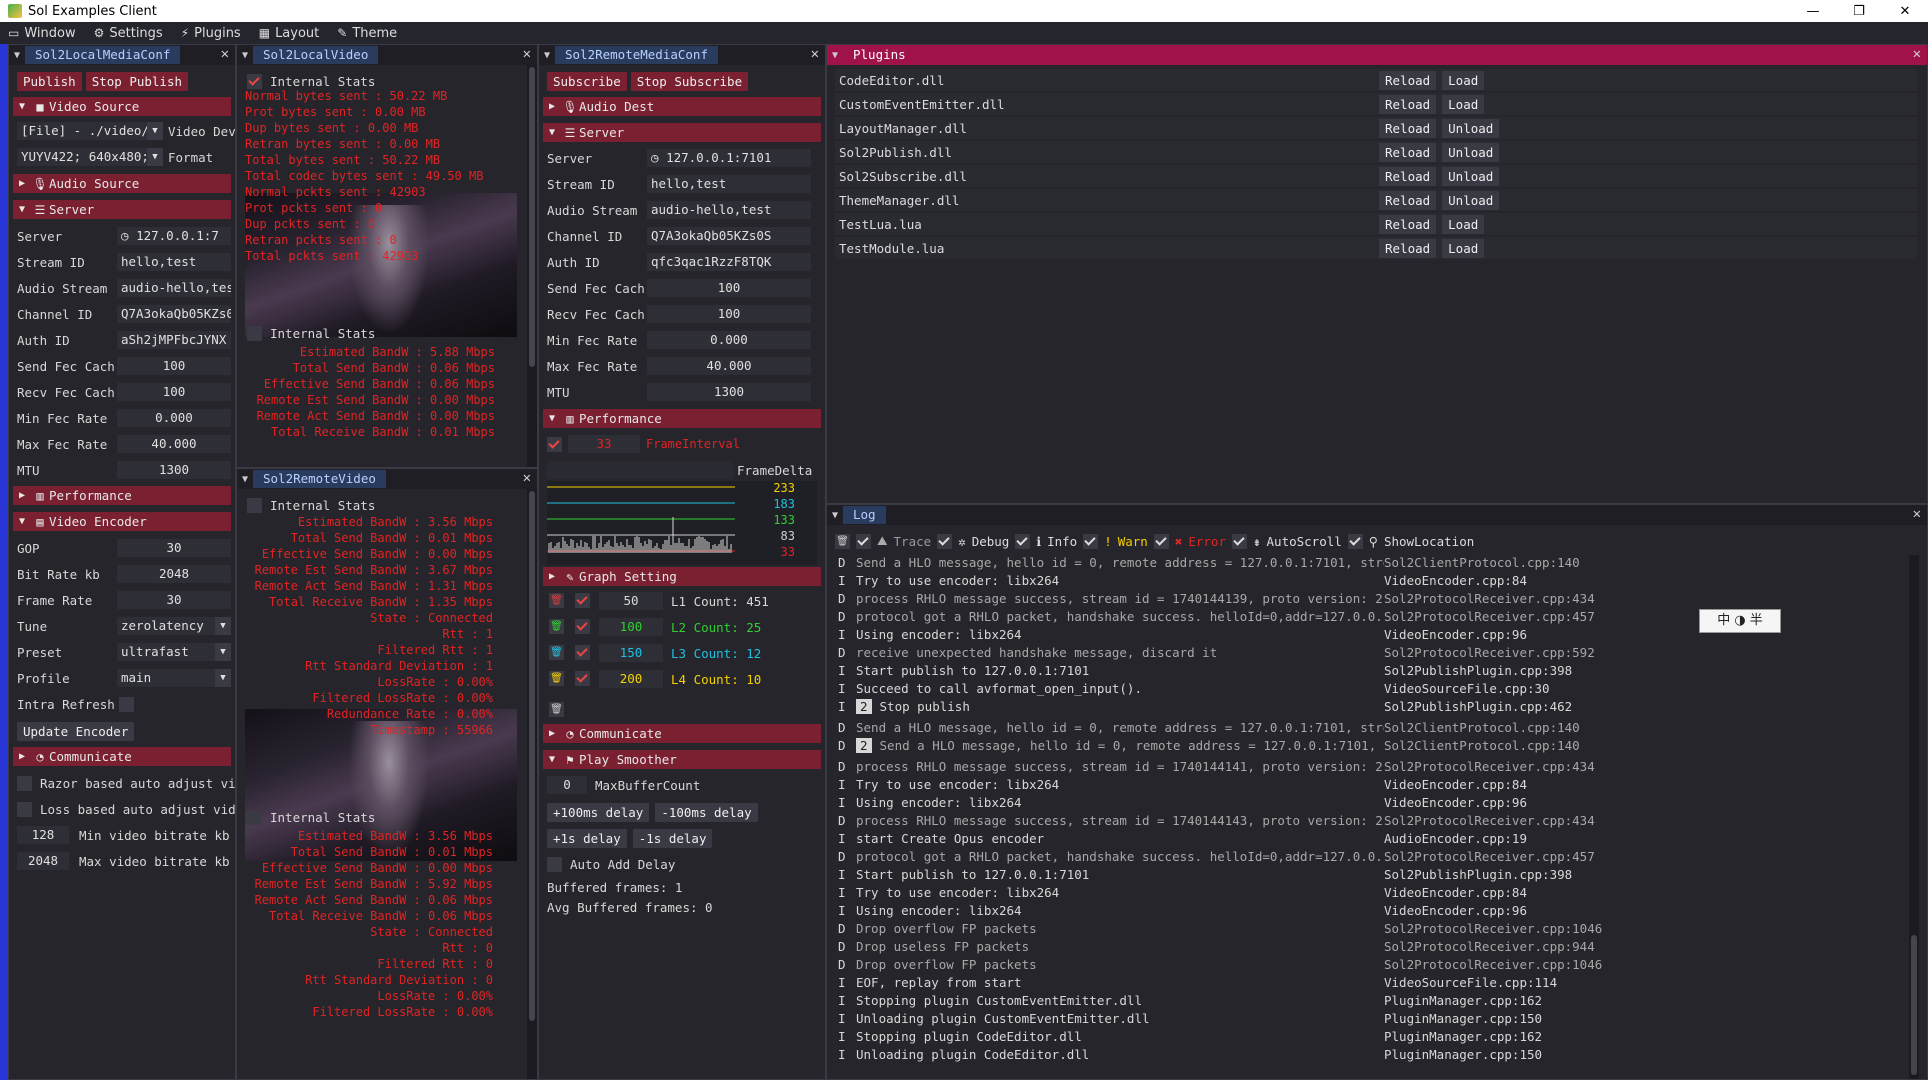 This screenshot has width=1928, height=1080. I want to click on remote-mtu-field: 1300, so click(729, 392).